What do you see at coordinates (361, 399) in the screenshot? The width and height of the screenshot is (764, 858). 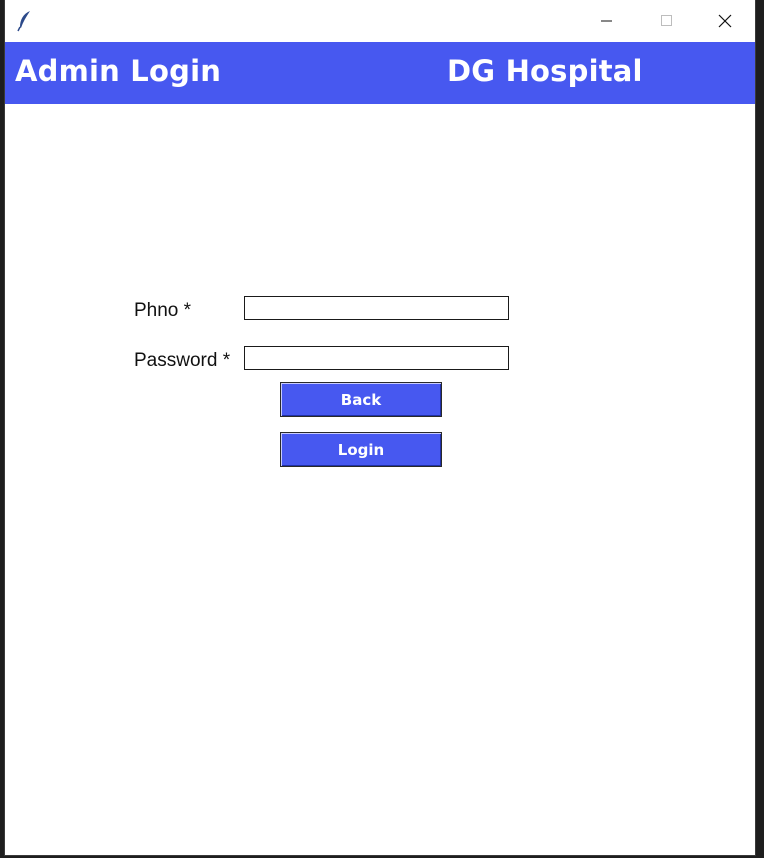 I see `back-button: Back` at bounding box center [361, 399].